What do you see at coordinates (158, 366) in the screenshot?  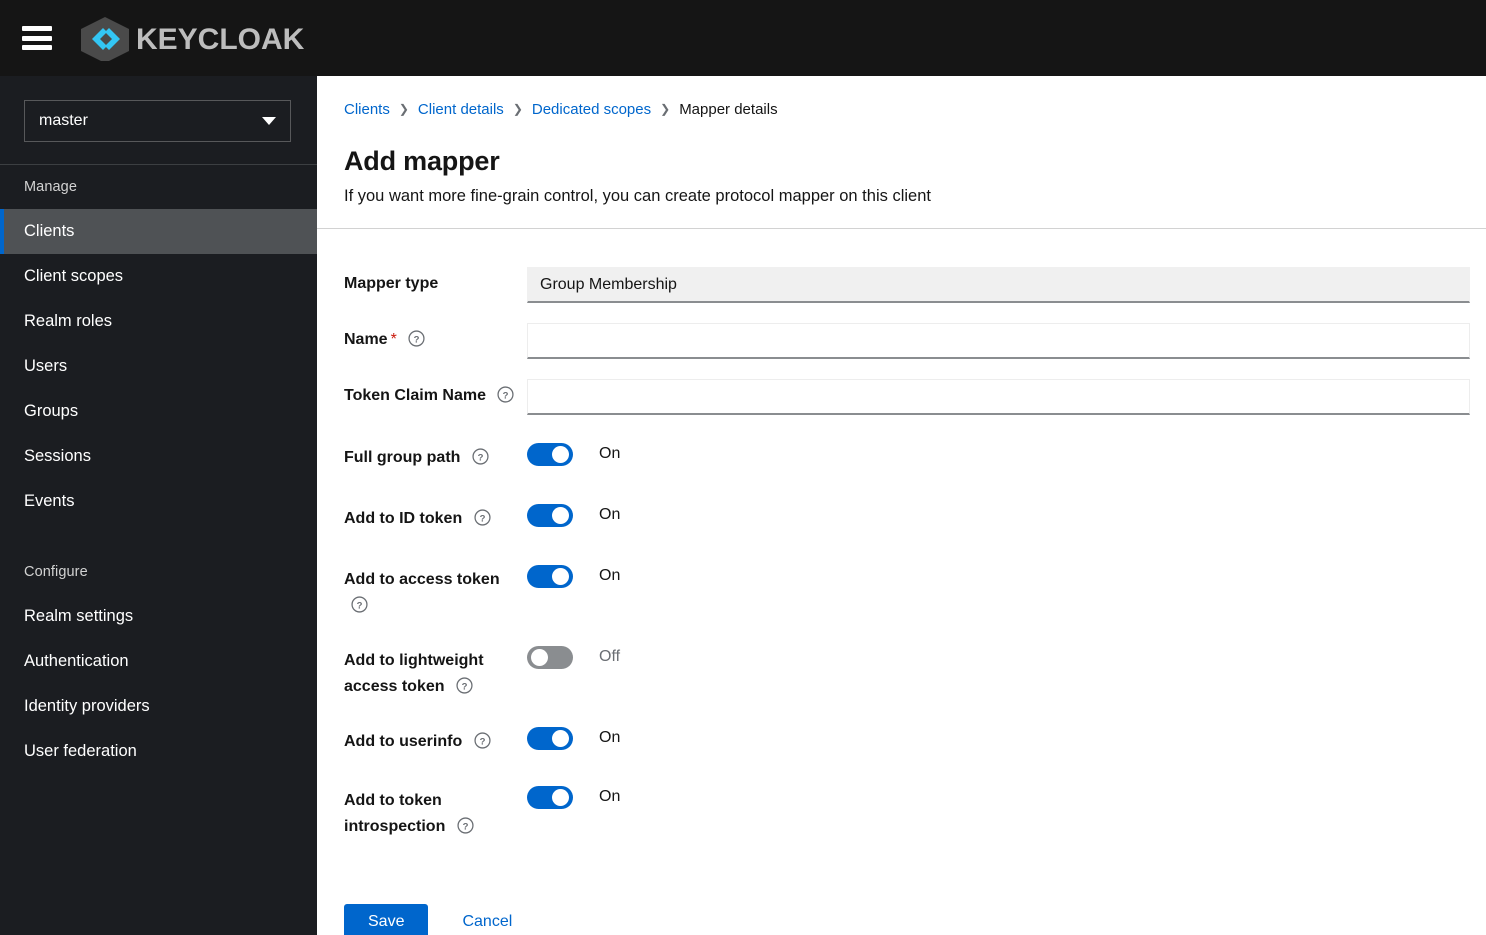 I see `sidebar-item-users: Users` at bounding box center [158, 366].